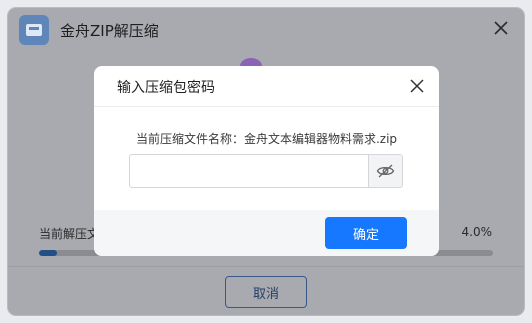  Describe the element at coordinates (34, 30) in the screenshot. I see `zip-folder-icon` at that location.